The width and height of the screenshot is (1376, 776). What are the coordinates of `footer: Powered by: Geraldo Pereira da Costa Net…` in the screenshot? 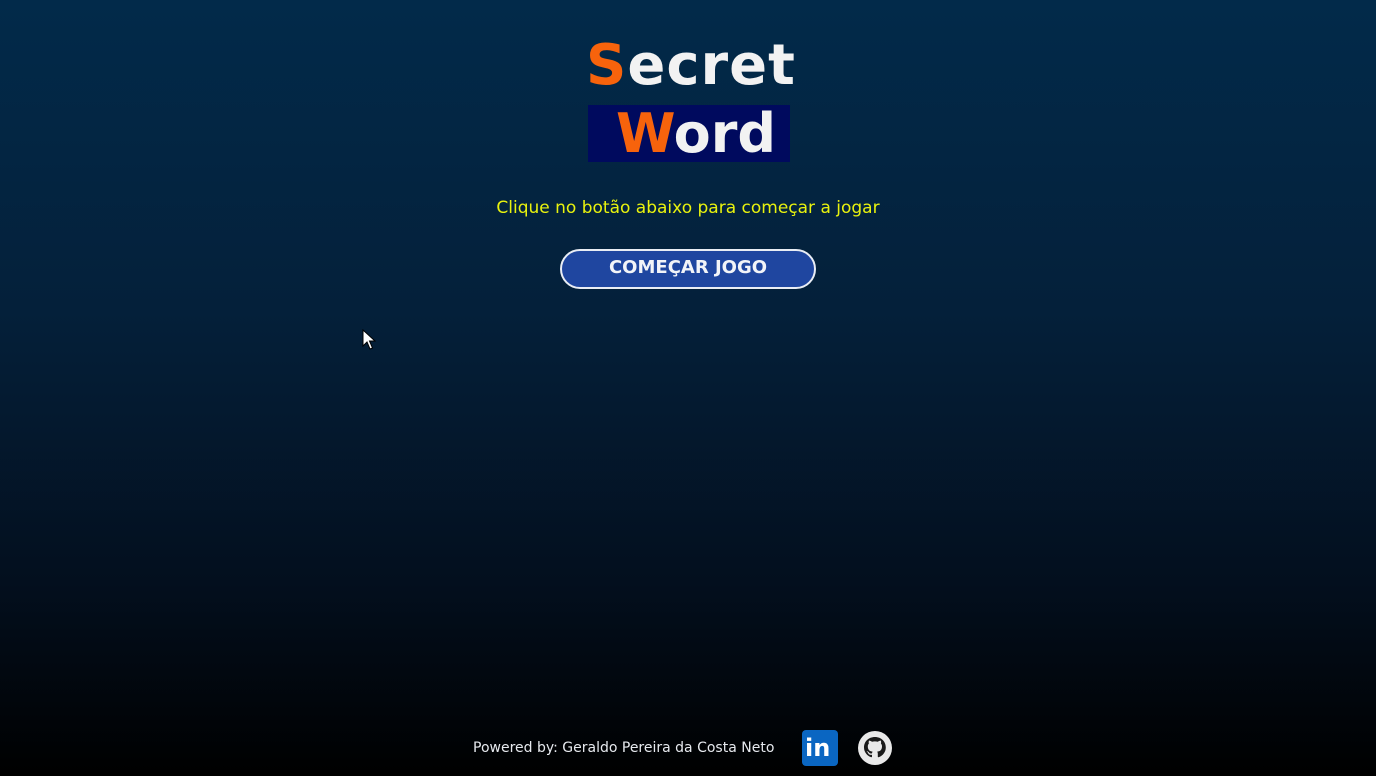 It's located at (688, 748).